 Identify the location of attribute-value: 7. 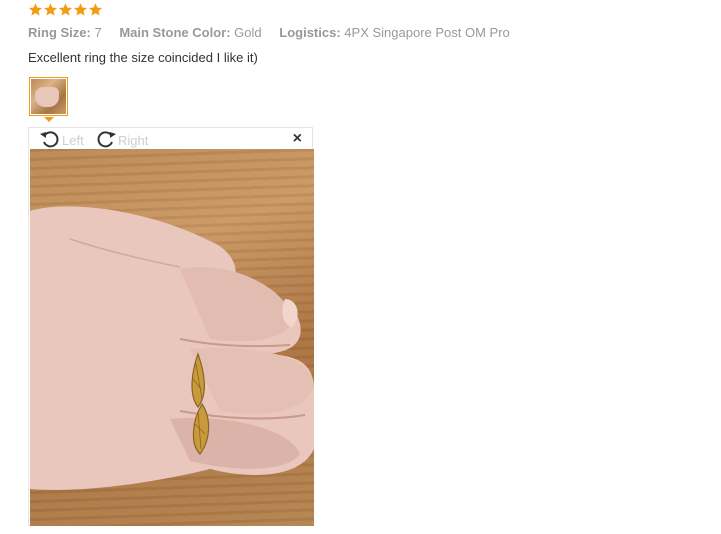
(98, 32).